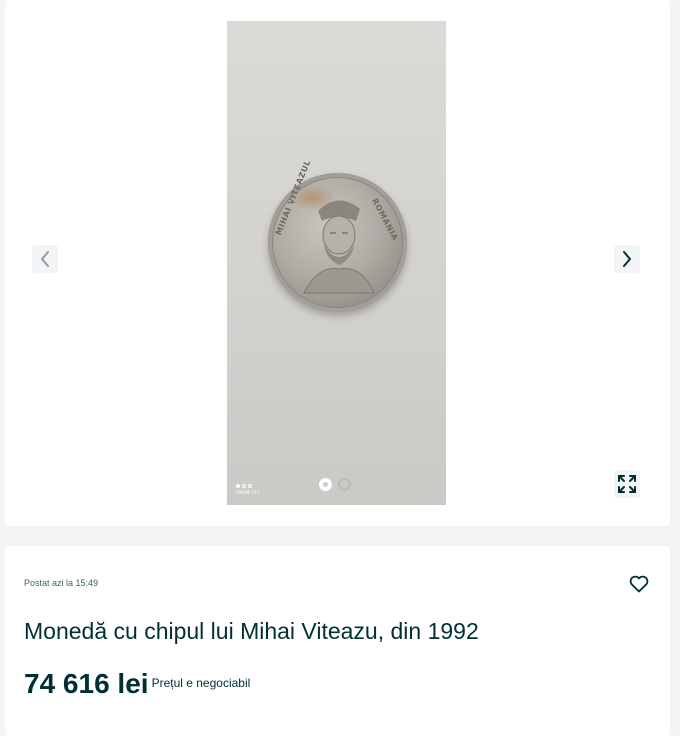  Describe the element at coordinates (86, 683) in the screenshot. I see `listing-price: 74 616 lei` at that location.